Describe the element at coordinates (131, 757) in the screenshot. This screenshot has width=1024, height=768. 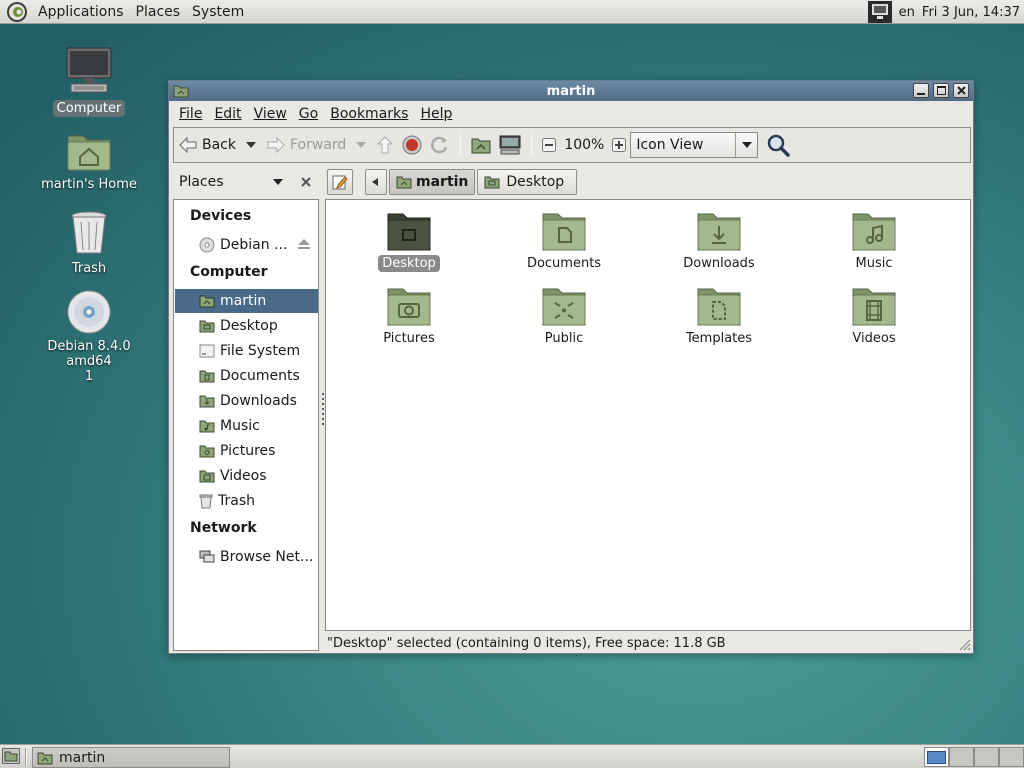
I see `taskbar-item-martin: martin` at that location.